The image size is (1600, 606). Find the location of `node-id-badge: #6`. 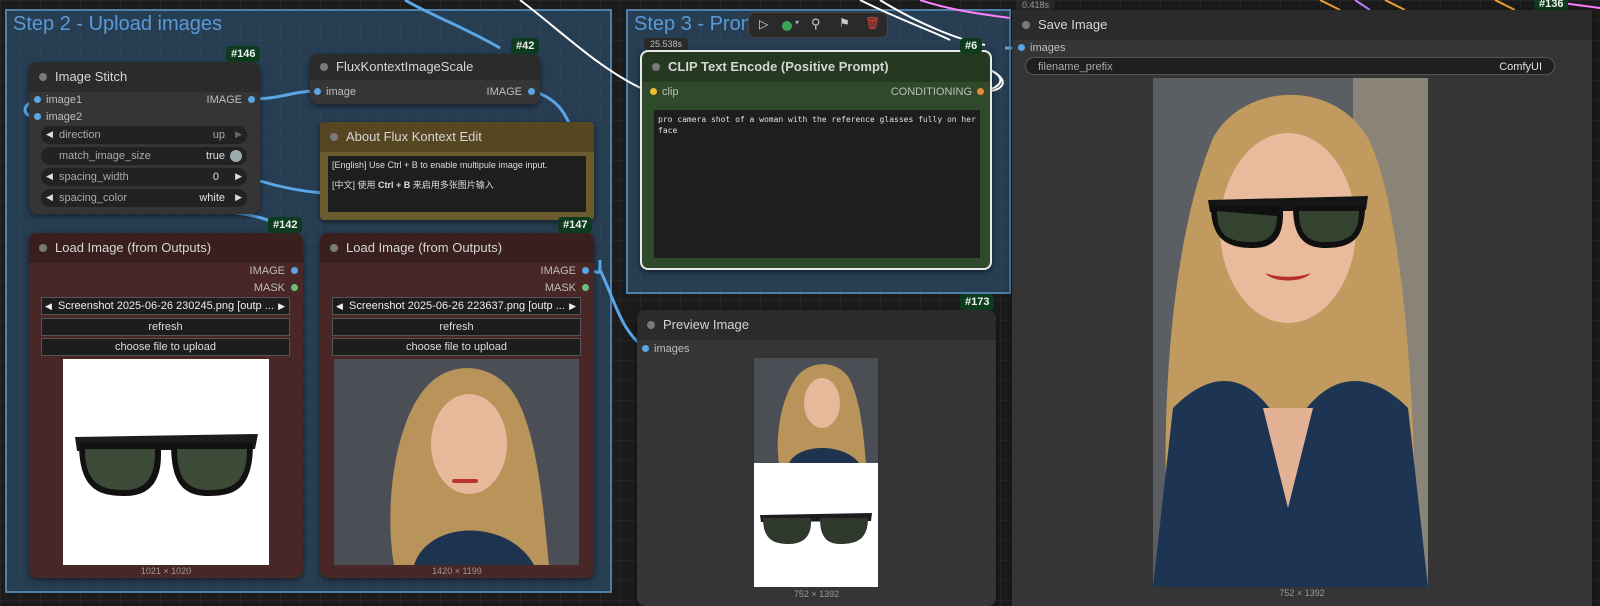

node-id-badge: #6 is located at coordinates (971, 46).